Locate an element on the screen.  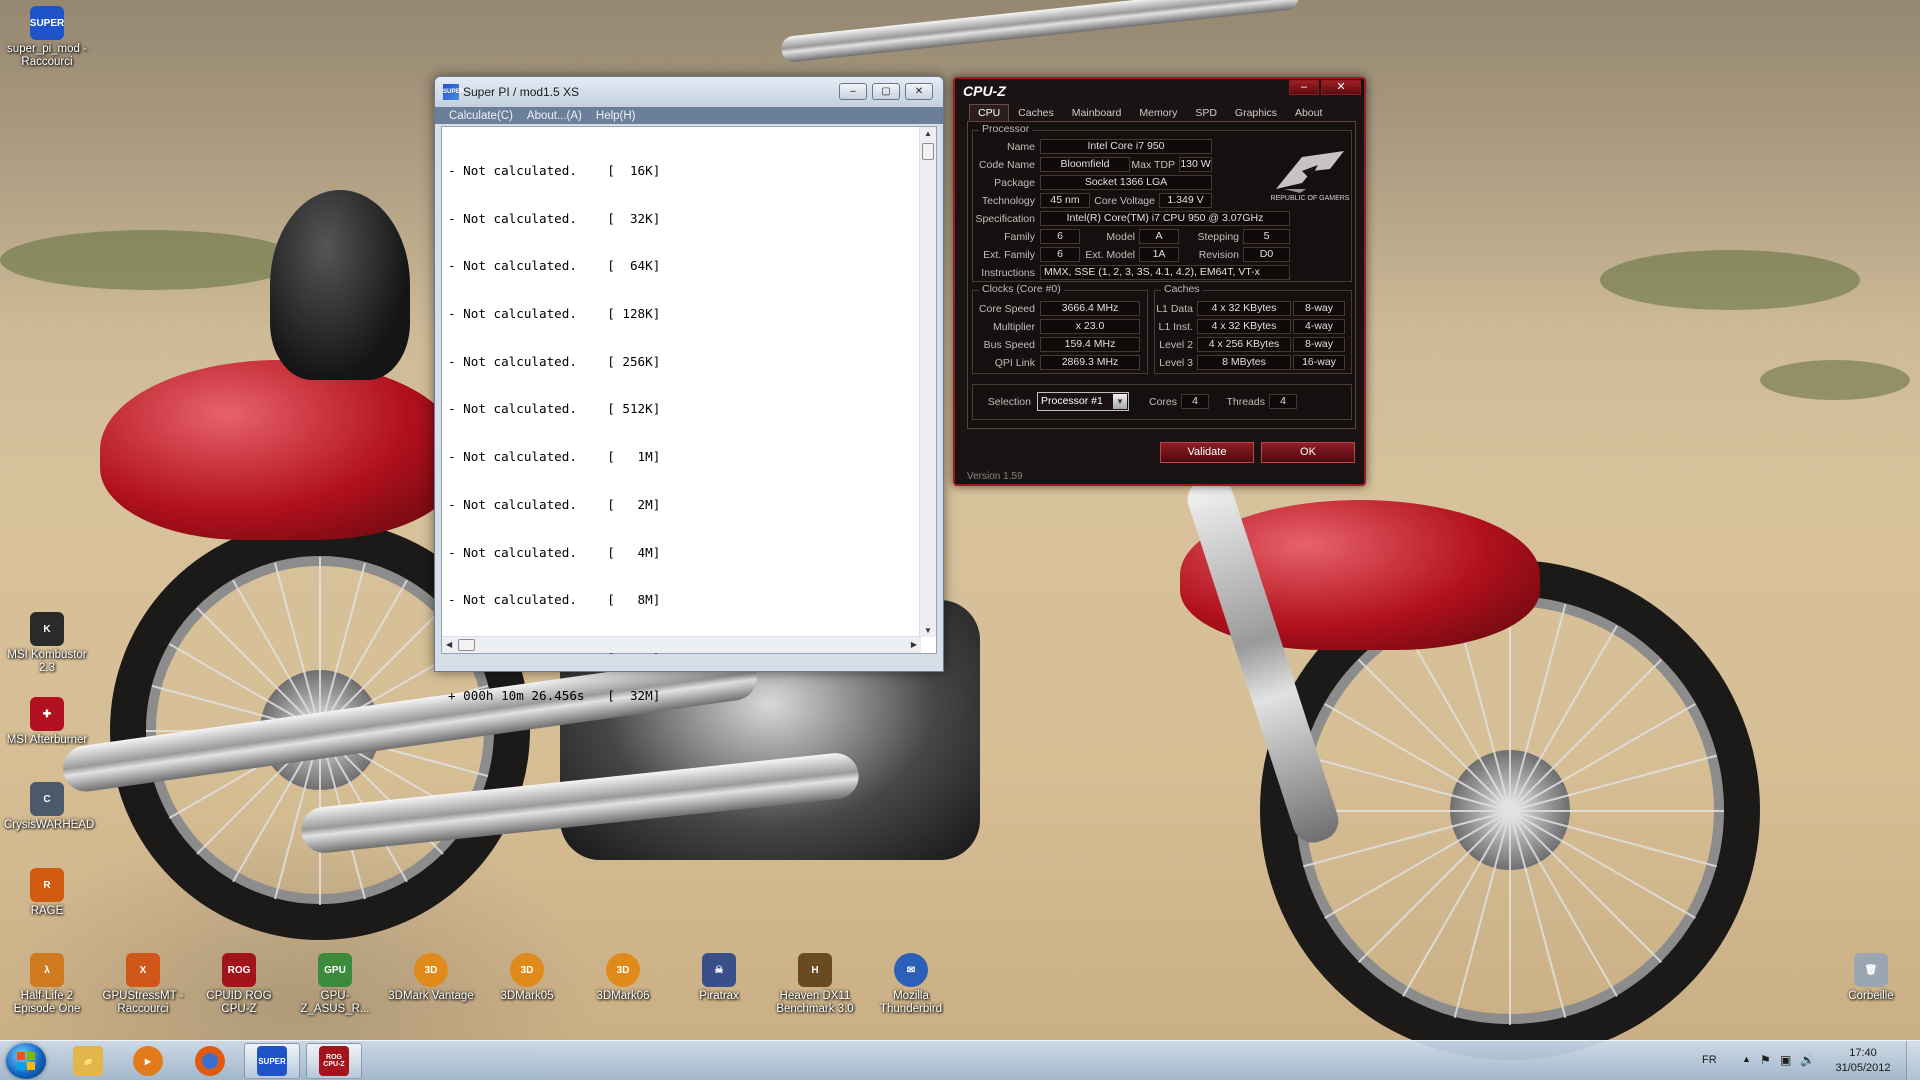
tray-expand-icon: ▲ is located at coordinates (1746, 1059).